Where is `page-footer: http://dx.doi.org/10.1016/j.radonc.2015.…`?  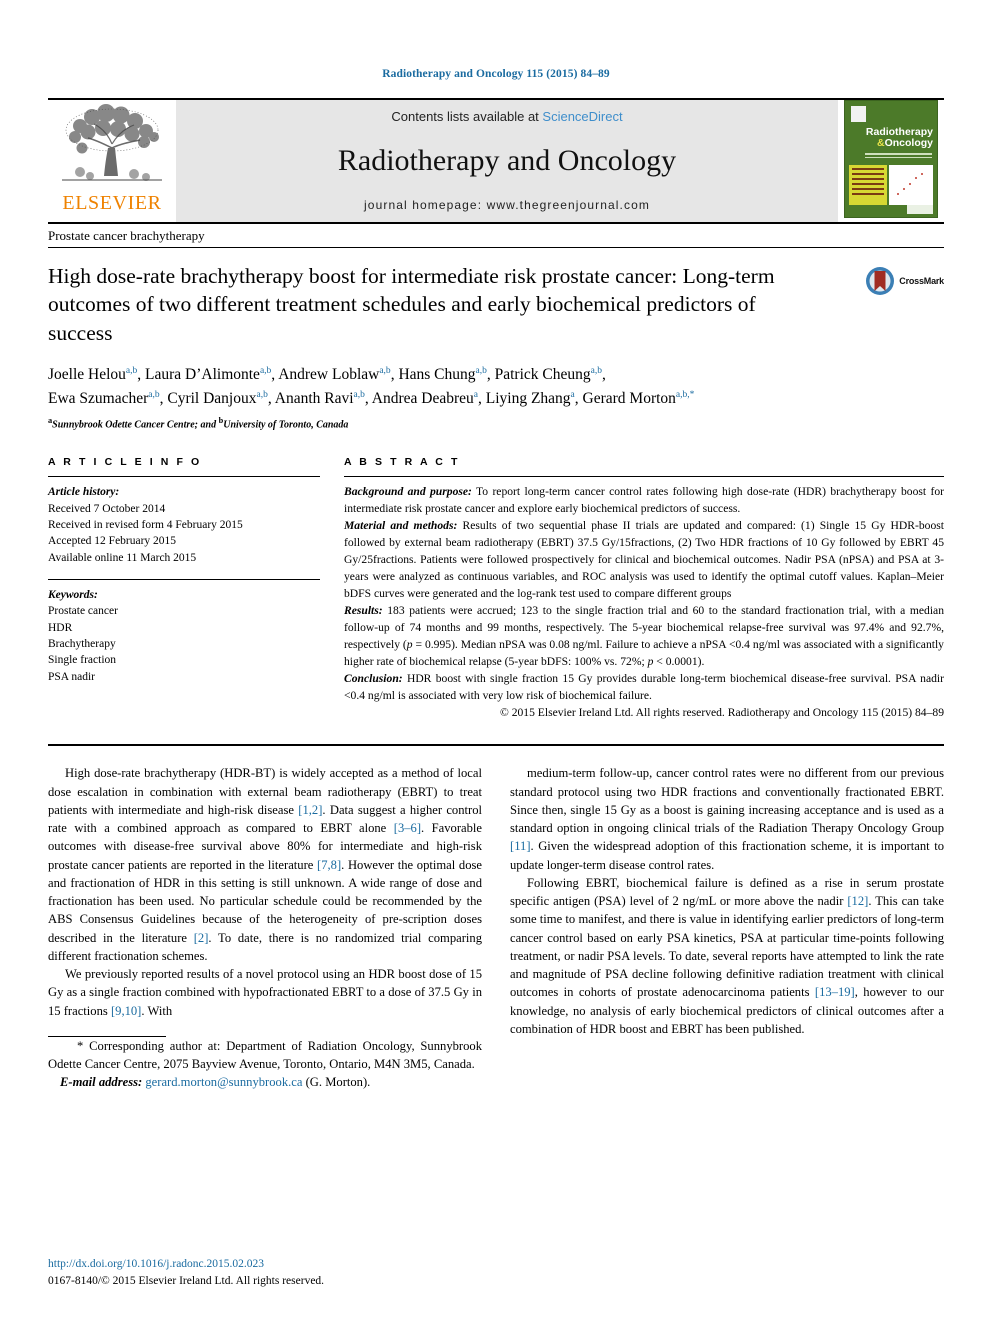
page-footer: http://dx.doi.org/10.1016/j.radonc.2015.… is located at coordinates (186, 1273).